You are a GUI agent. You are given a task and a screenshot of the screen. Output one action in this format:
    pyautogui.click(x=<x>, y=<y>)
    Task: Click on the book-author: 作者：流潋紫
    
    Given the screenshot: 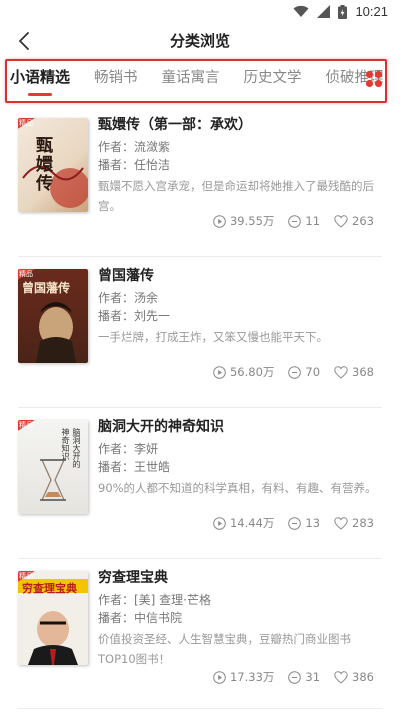 What is the action you would take?
    pyautogui.click(x=134, y=147)
    